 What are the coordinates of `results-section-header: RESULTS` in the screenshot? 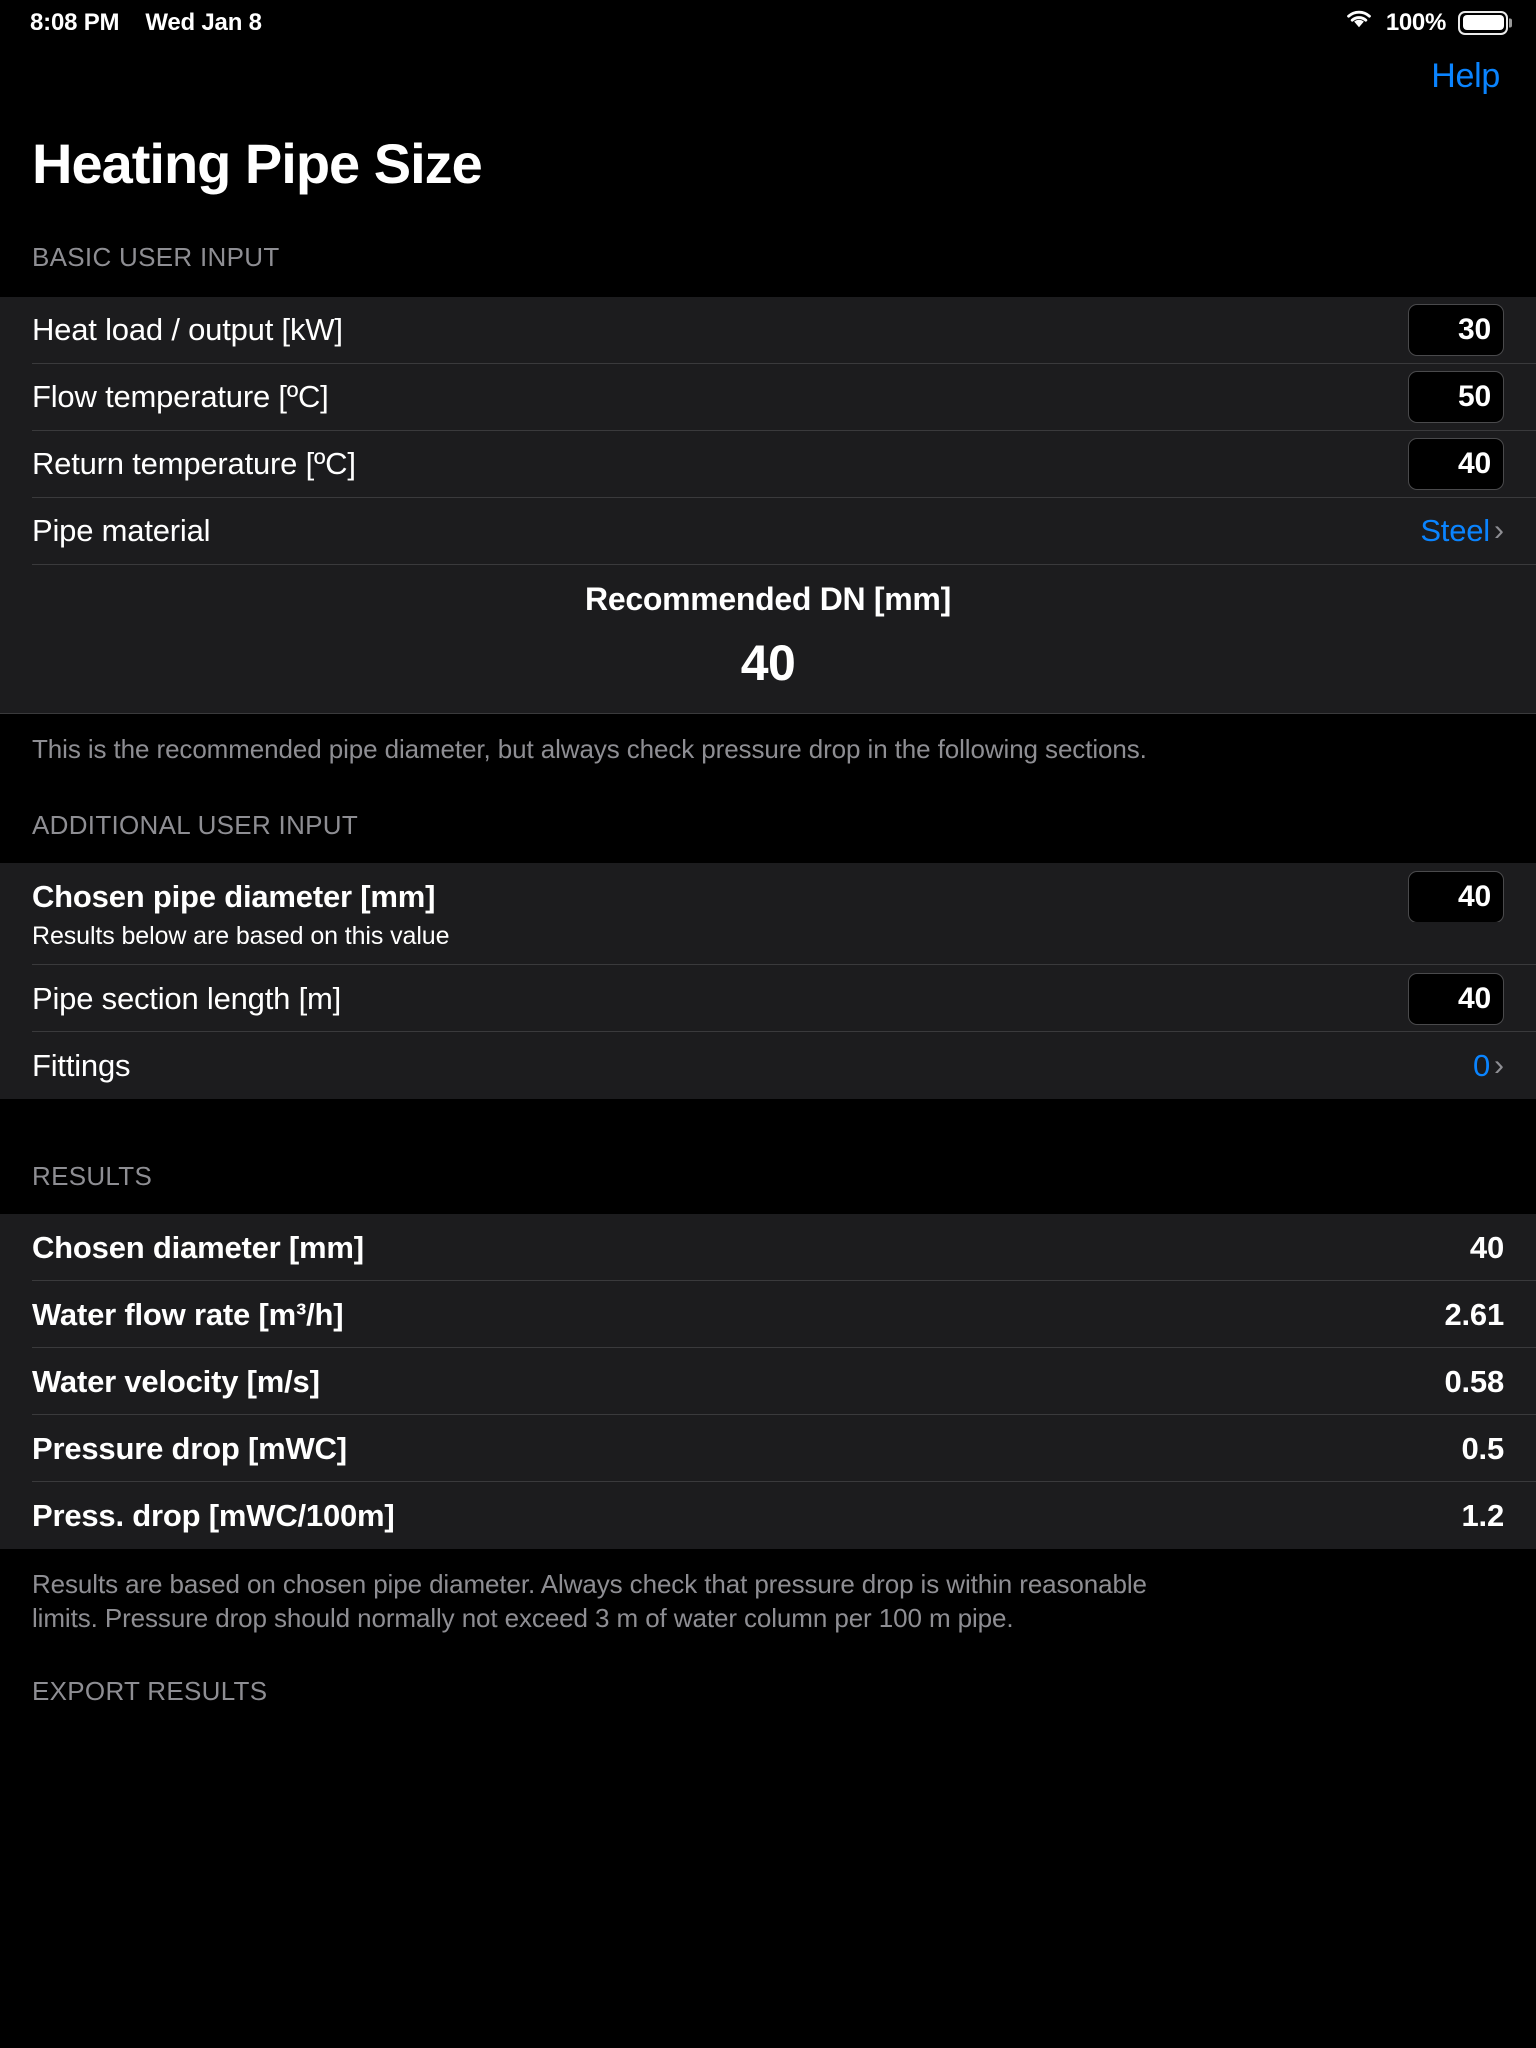 It's located at (92, 1176).